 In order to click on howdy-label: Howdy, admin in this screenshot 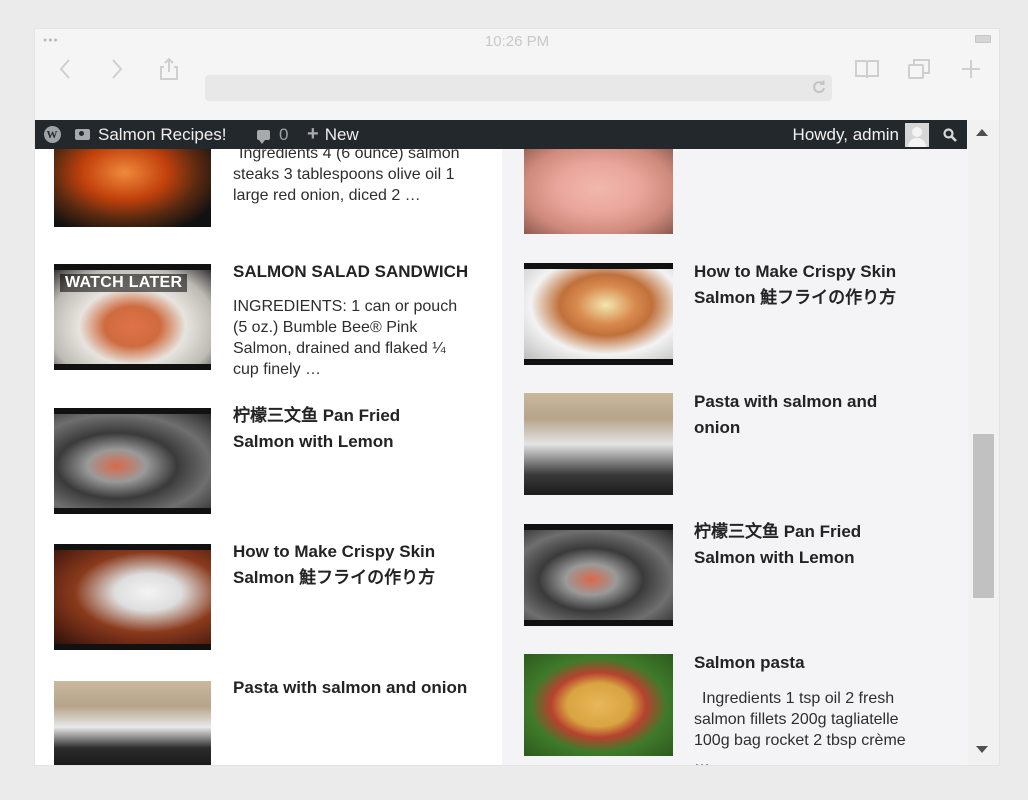, I will do `click(845, 134)`.